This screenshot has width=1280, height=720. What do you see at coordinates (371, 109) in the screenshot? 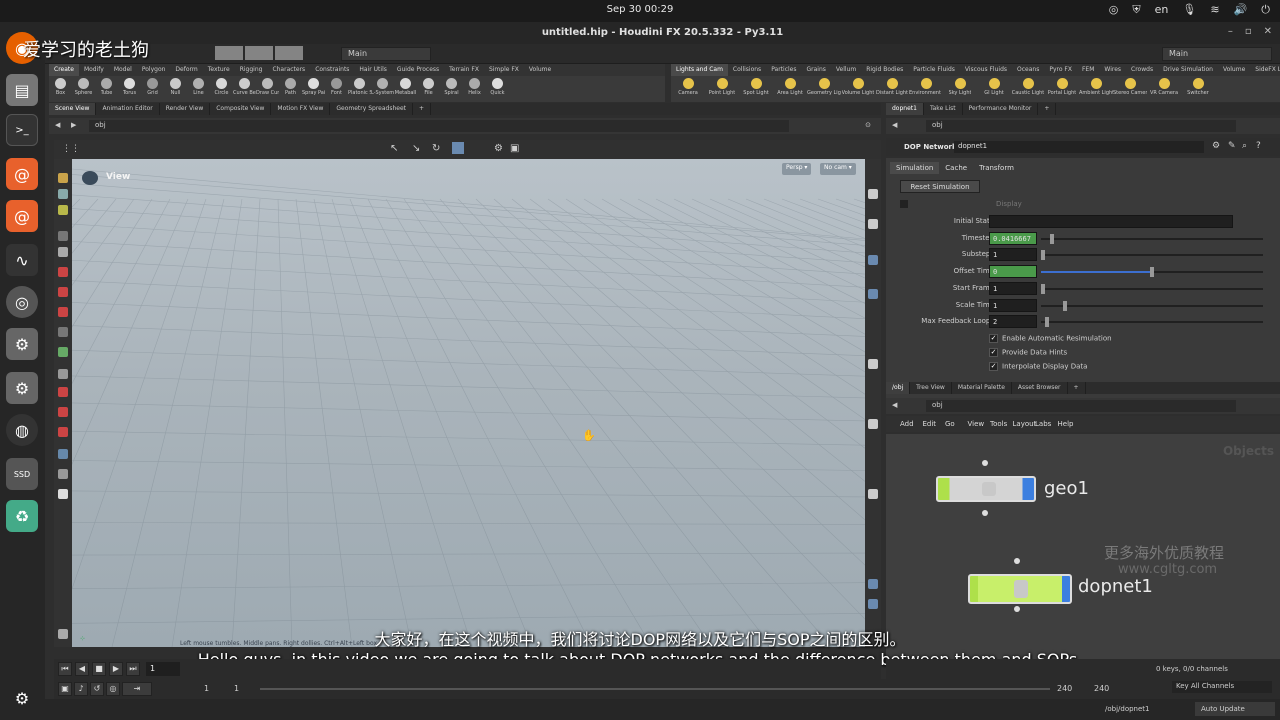
I see `pane-tab-geometry-spreadsheet: Geometry Spreadsheet` at bounding box center [371, 109].